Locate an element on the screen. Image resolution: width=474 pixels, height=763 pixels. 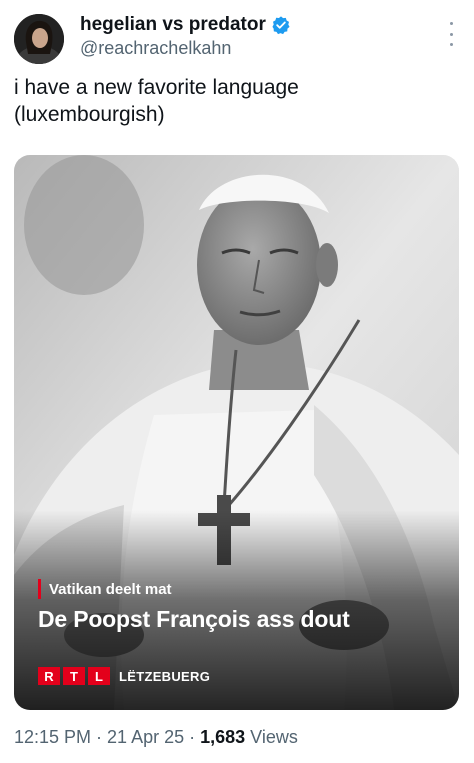
author-handle: @reachrachelkahn is located at coordinates (185, 48).